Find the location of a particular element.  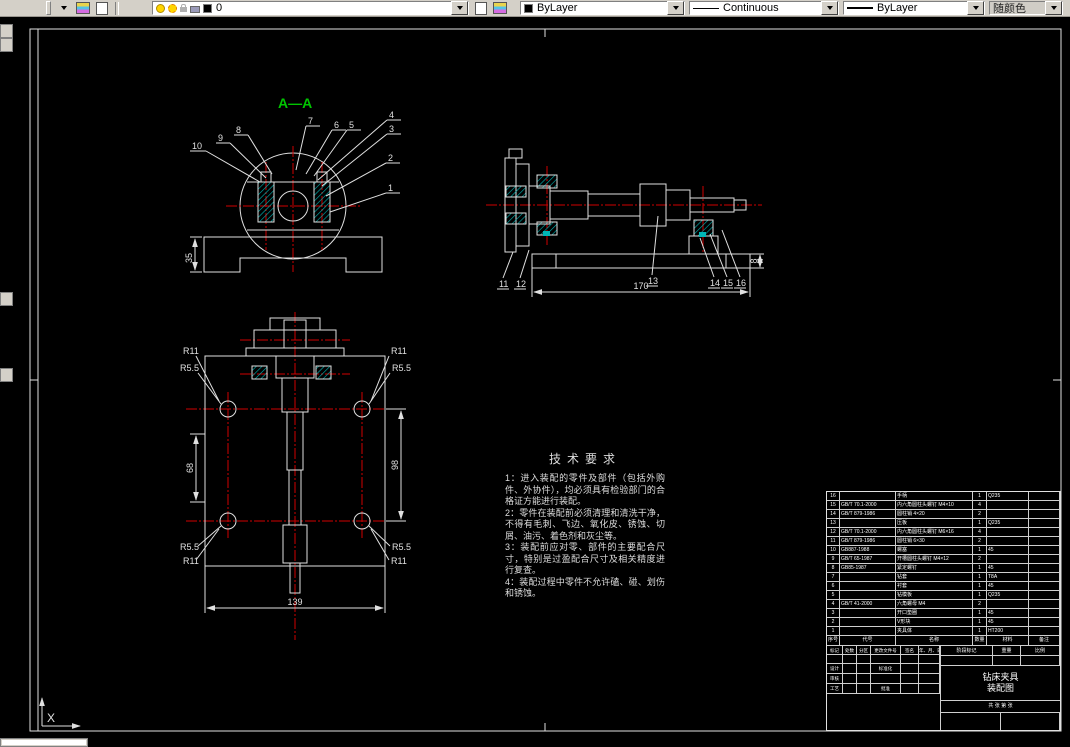

svg-text: 3 is located at coordinates (391, 129).